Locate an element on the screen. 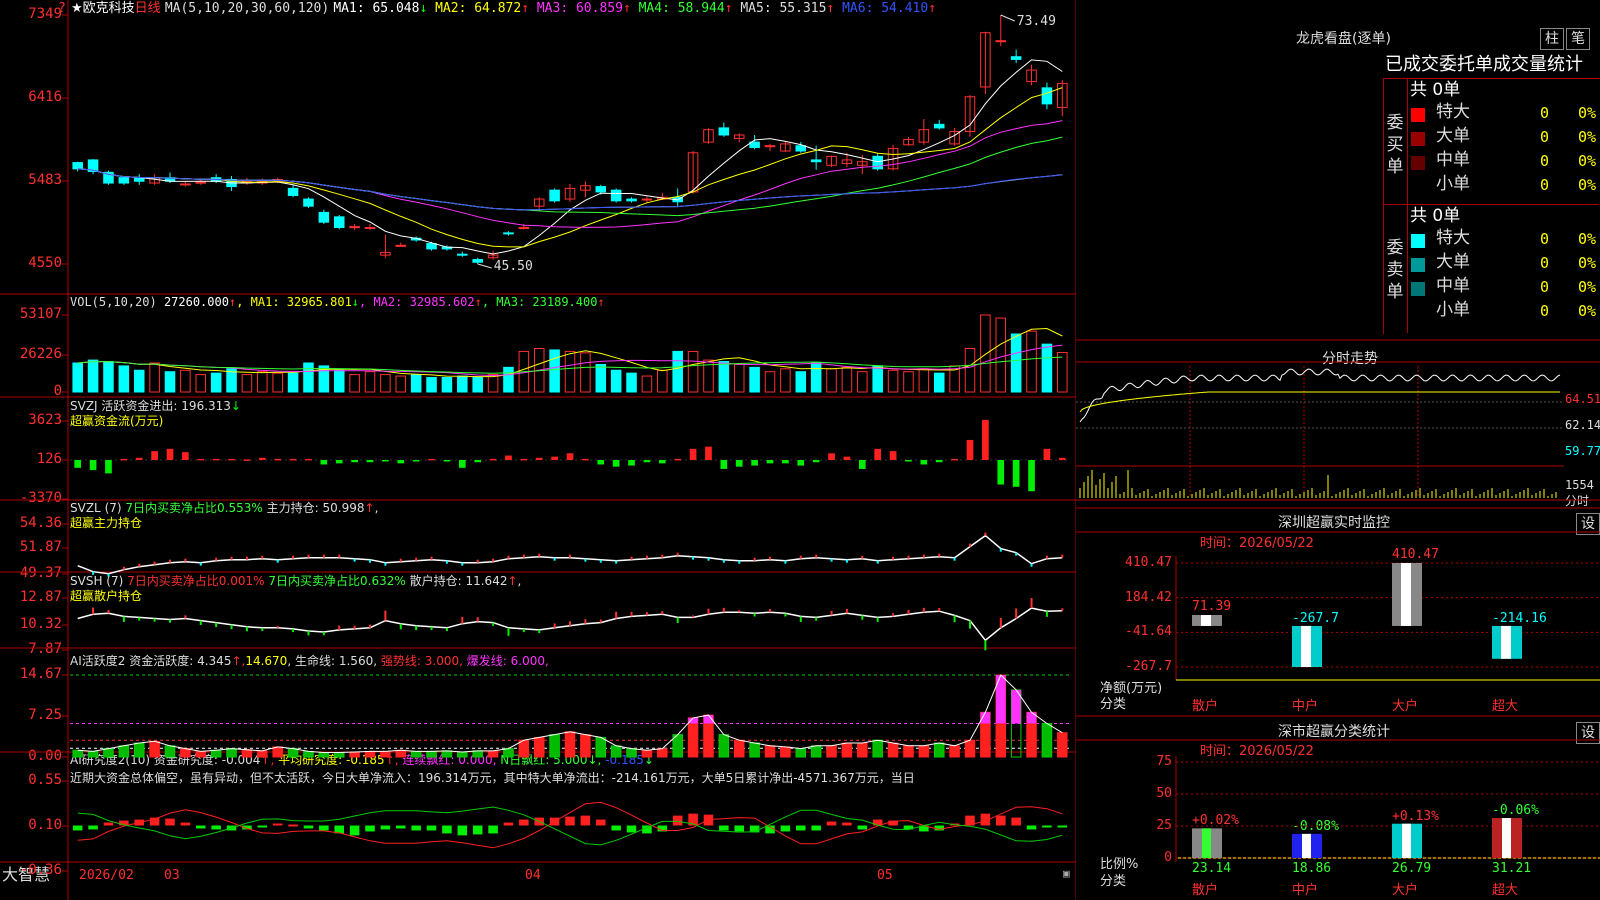  svzl-line is located at coordinates (570, 554).